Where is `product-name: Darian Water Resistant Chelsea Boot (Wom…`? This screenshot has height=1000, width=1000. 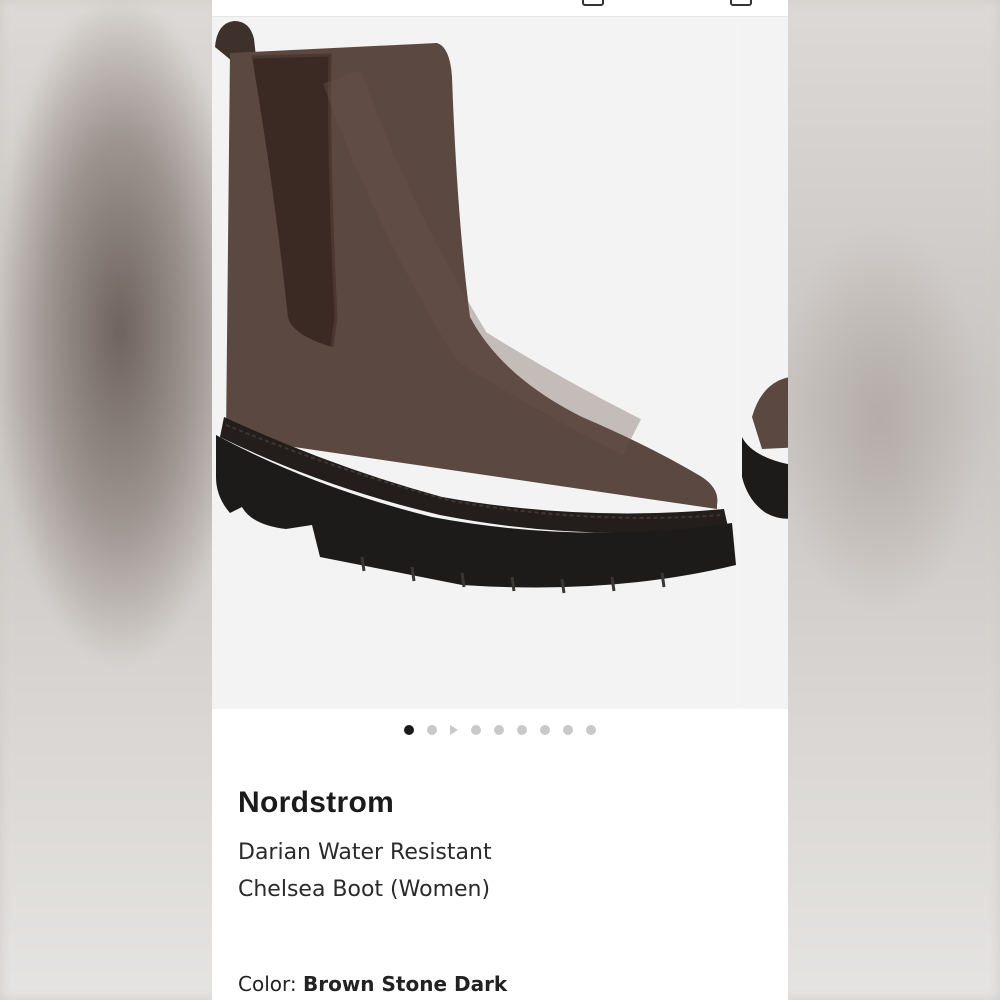
product-name: Darian Water Resistant Chelsea Boot (Wom… is located at coordinates (365, 871).